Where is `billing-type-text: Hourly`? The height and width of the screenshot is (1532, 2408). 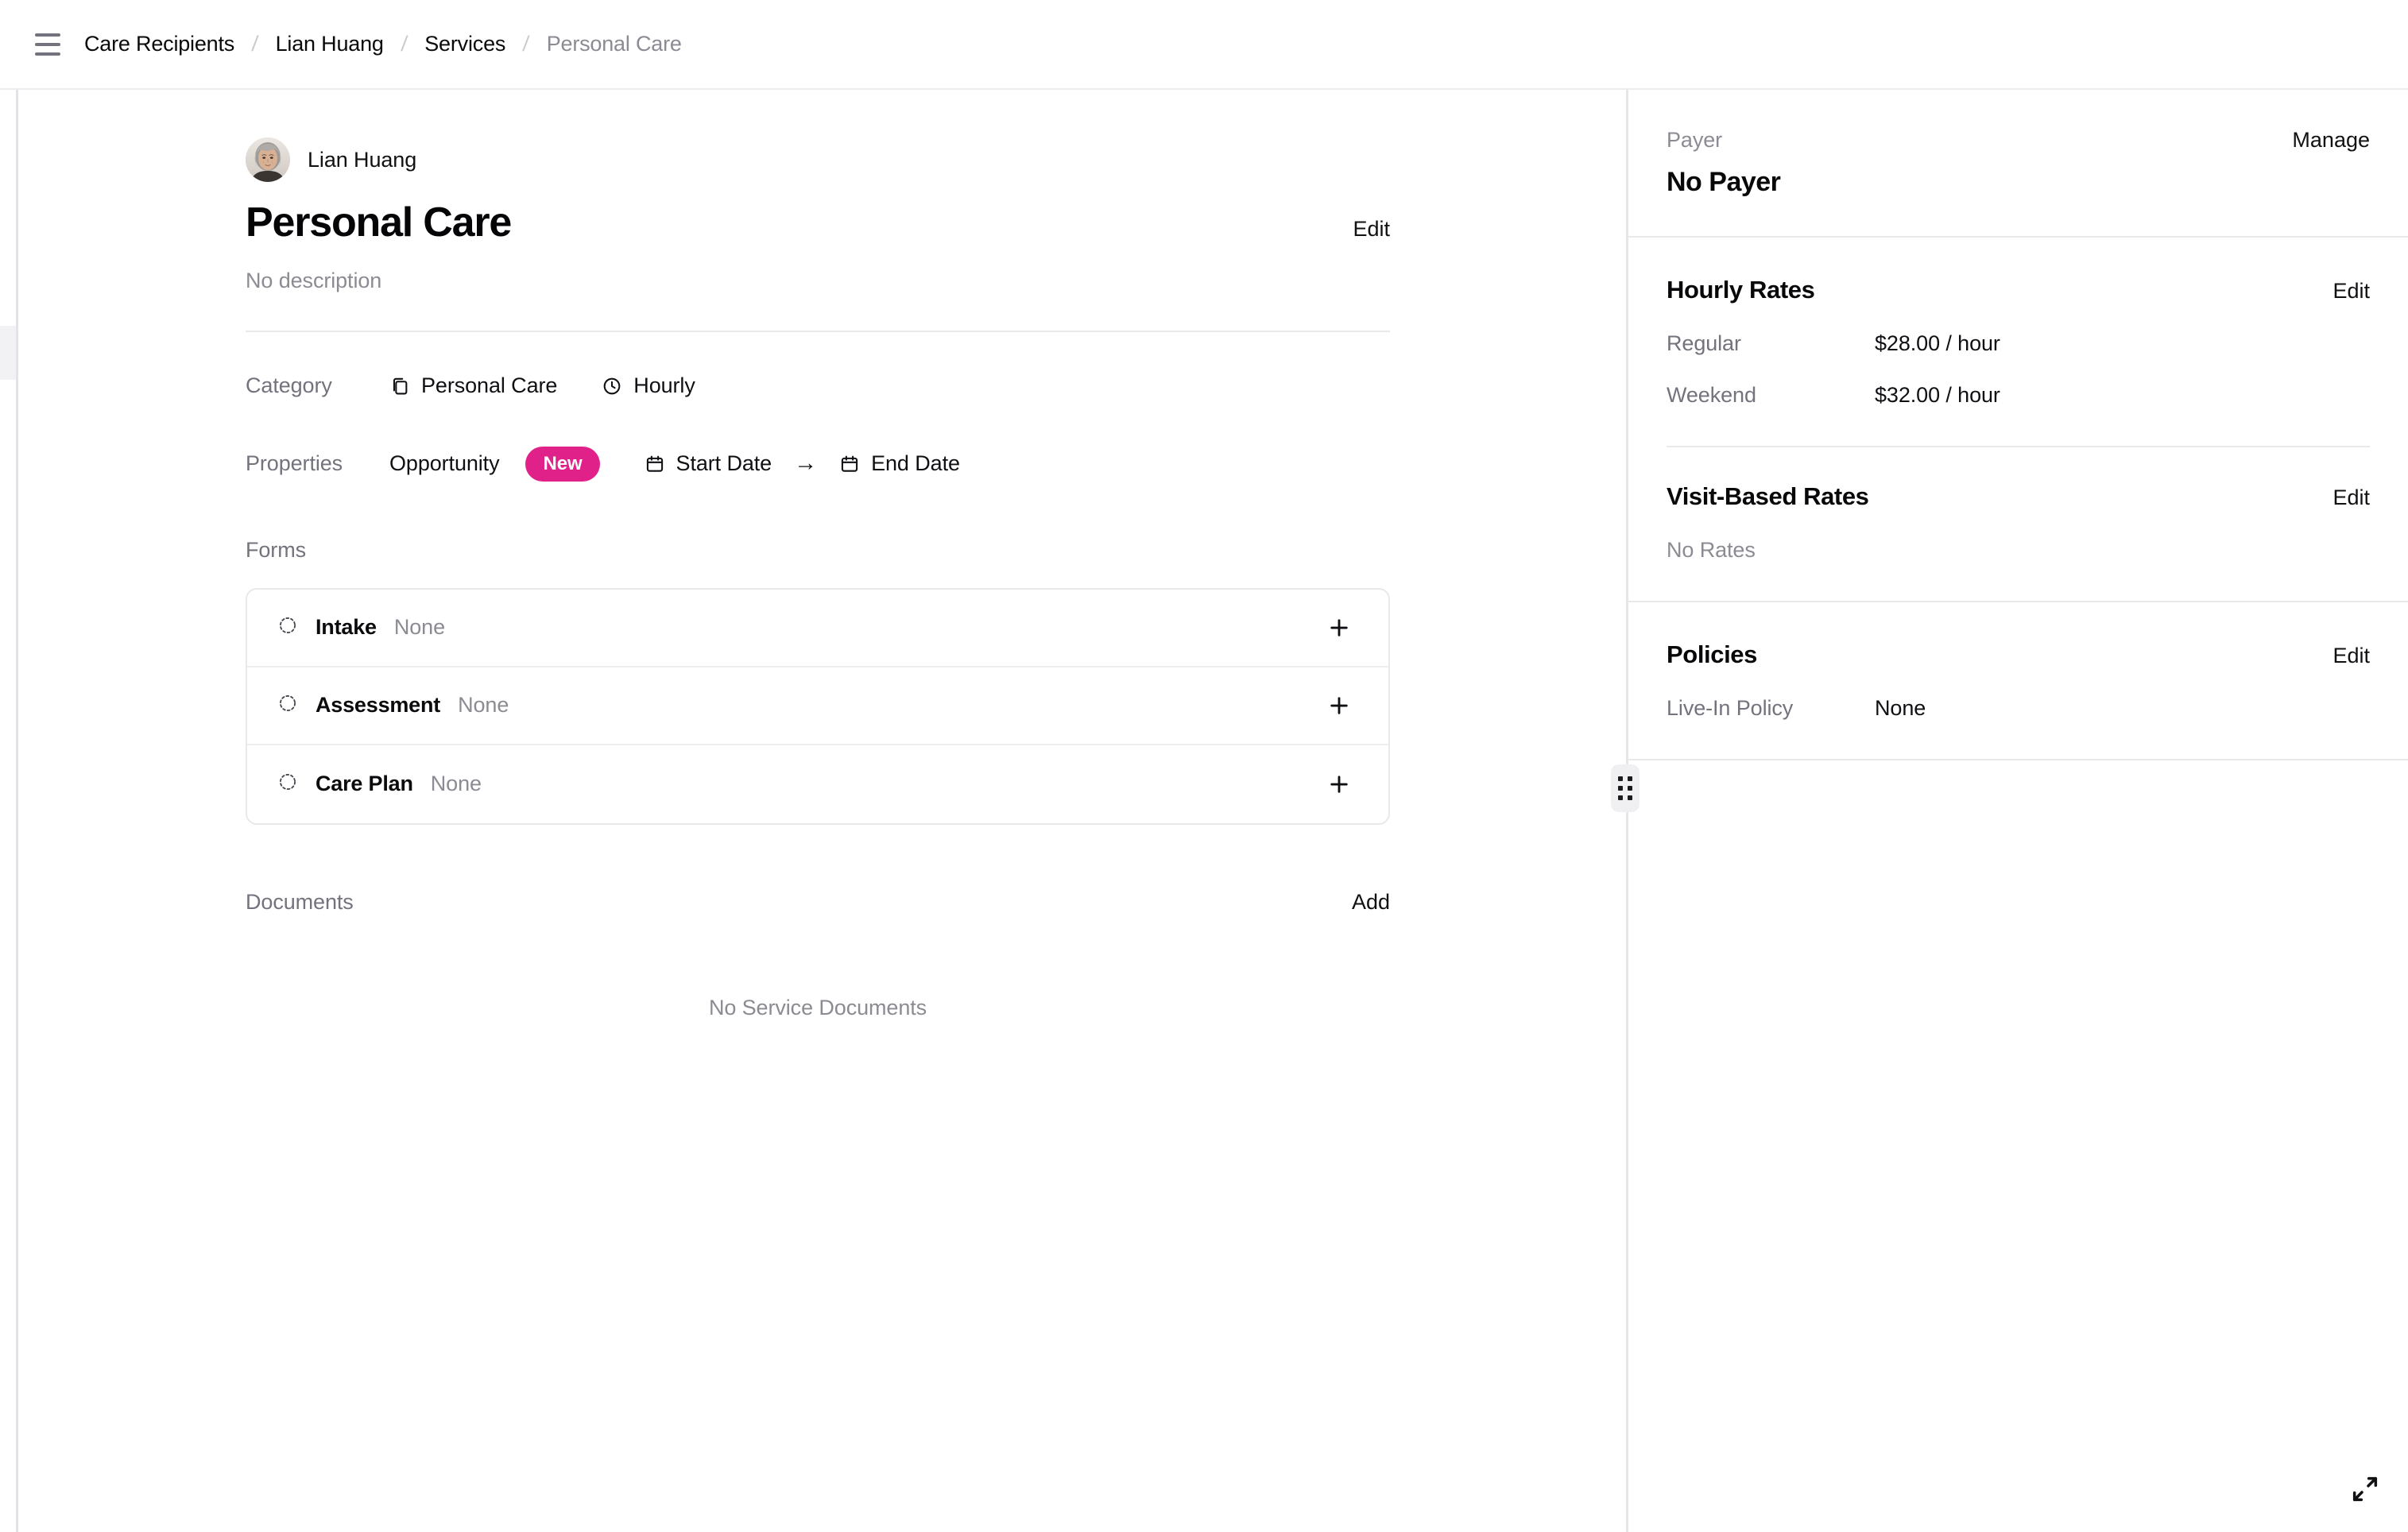 billing-type-text: Hourly is located at coordinates (664, 385).